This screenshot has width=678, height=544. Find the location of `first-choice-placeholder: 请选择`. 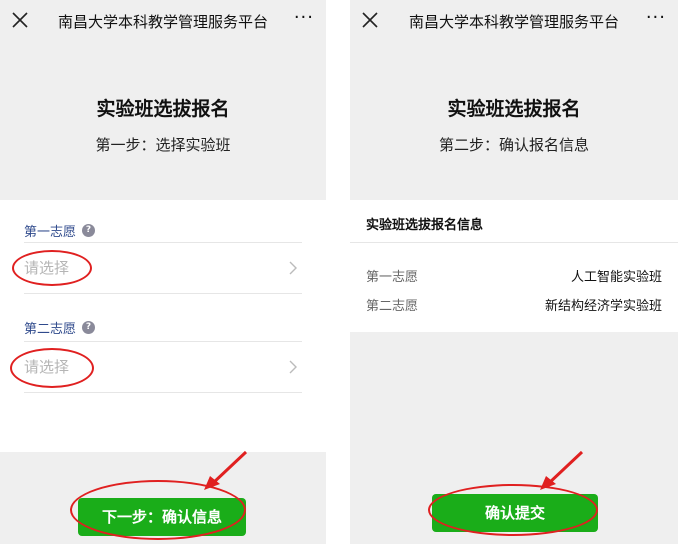

first-choice-placeholder: 请选择 is located at coordinates (47, 268).